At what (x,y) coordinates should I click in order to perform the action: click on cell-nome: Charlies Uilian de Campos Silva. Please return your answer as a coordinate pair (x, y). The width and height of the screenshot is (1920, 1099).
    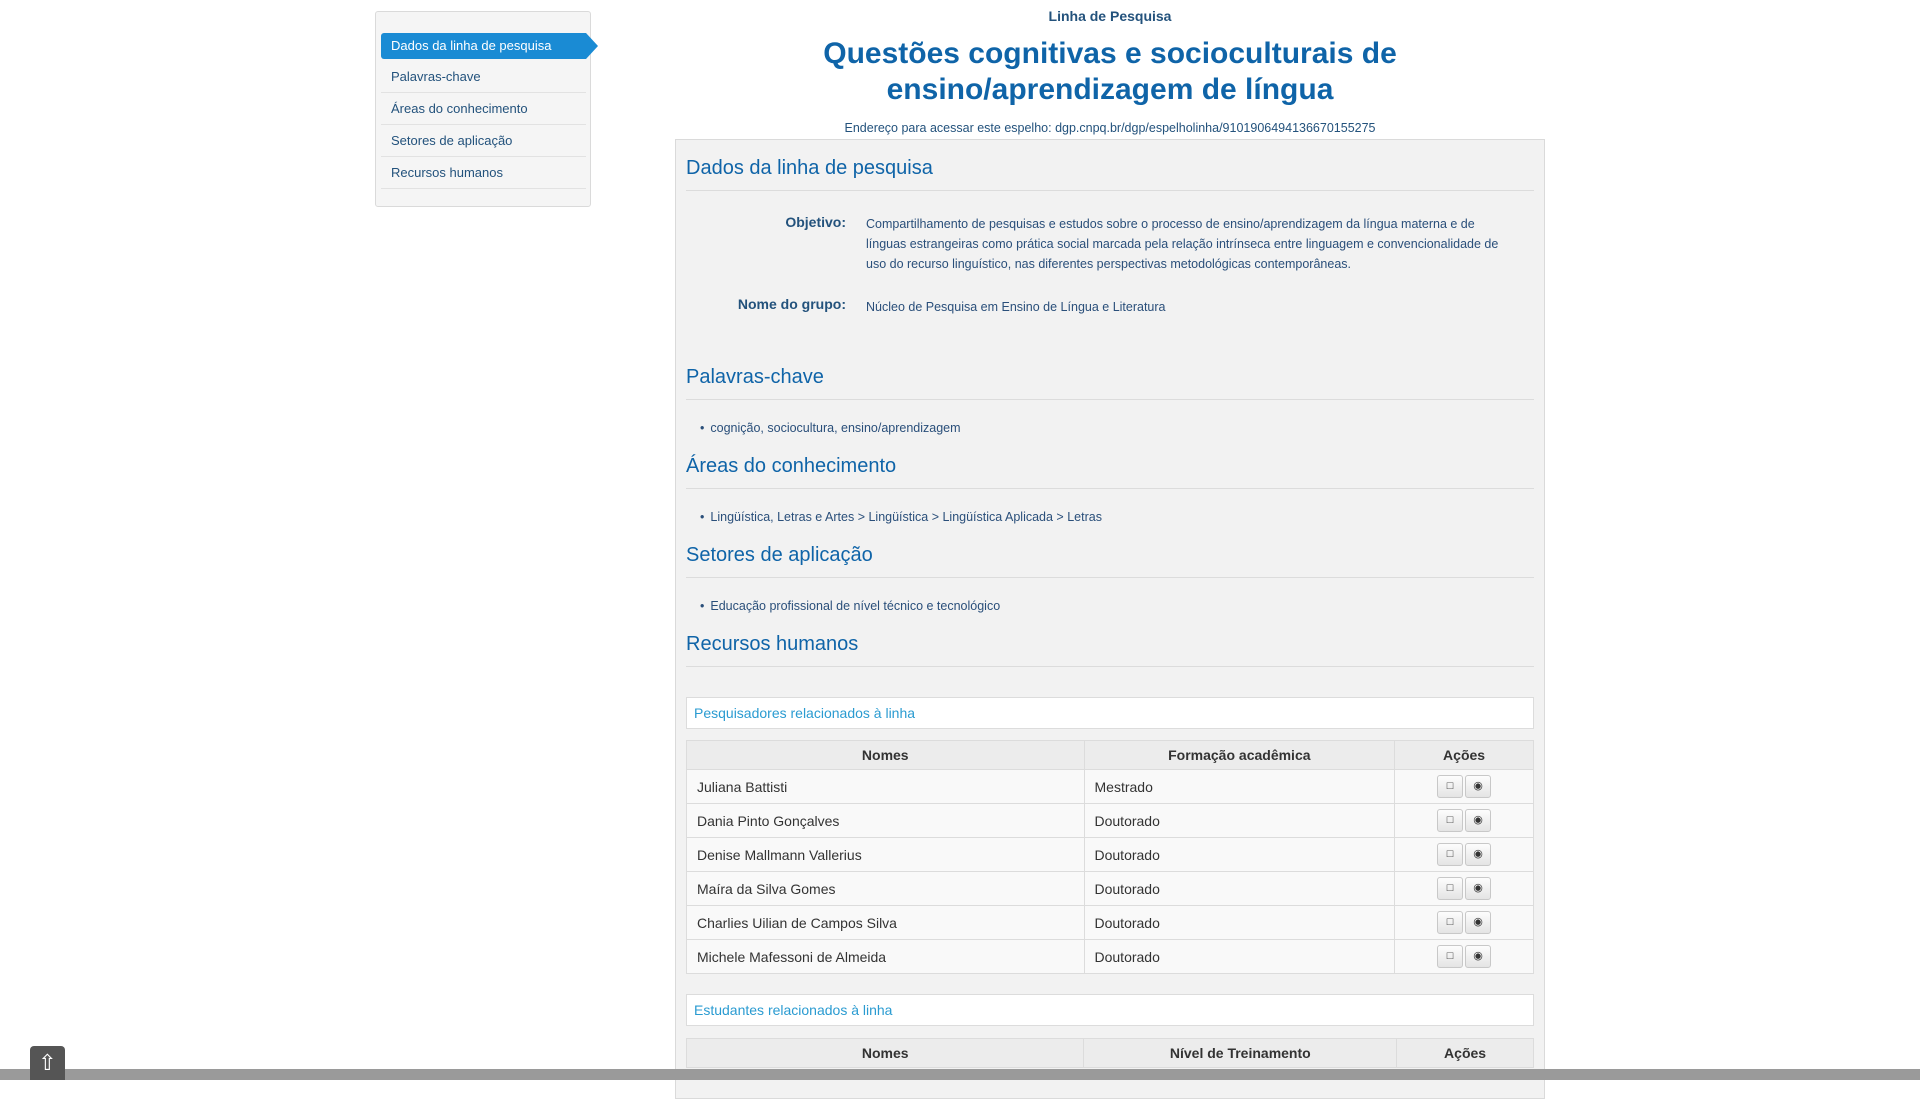
    Looking at the image, I should click on (885, 922).